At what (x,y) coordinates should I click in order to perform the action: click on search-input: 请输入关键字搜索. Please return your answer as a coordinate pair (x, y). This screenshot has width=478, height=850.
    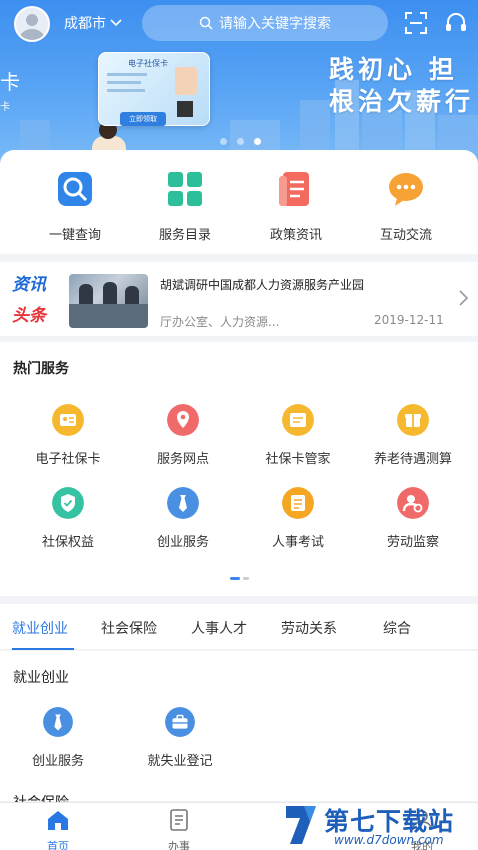
    Looking at the image, I should click on (265, 23).